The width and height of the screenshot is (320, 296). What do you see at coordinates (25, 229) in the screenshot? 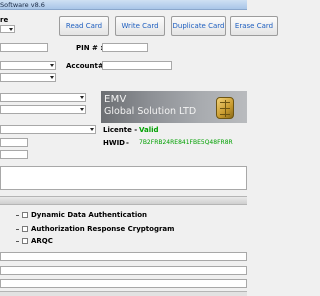
I see `arc-checkbox` at bounding box center [25, 229].